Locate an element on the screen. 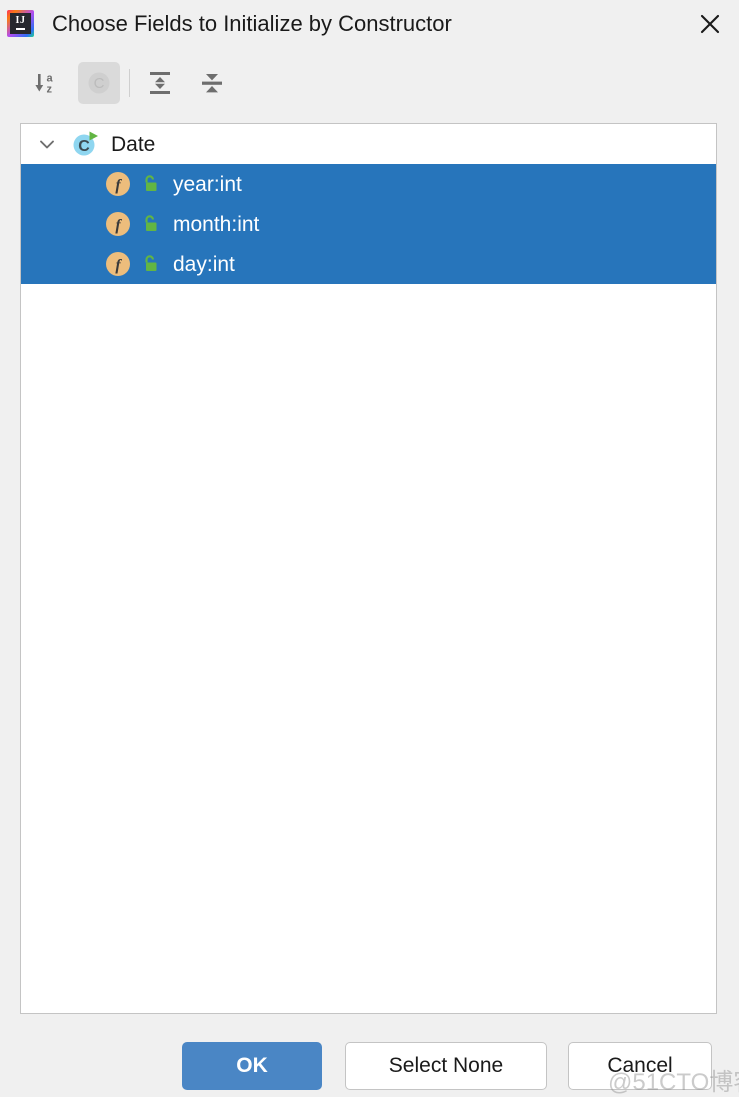 The image size is (739, 1097). collapse-all-button is located at coordinates (212, 83).